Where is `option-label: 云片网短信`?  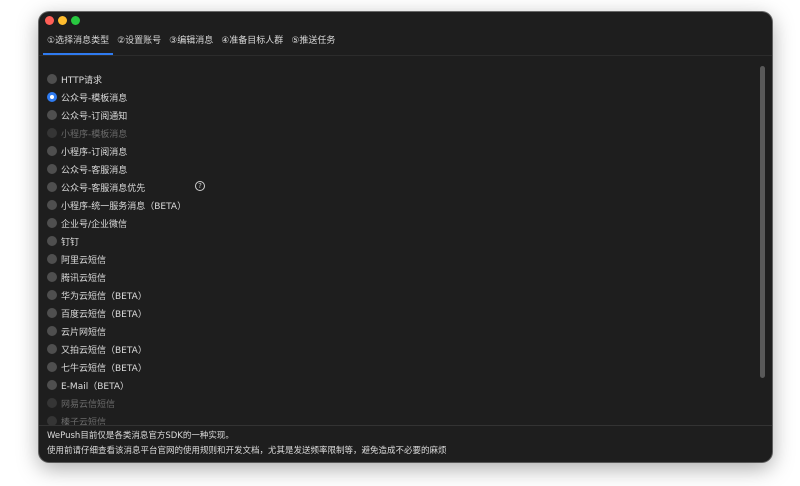 option-label: 云片网短信 is located at coordinates (84, 332).